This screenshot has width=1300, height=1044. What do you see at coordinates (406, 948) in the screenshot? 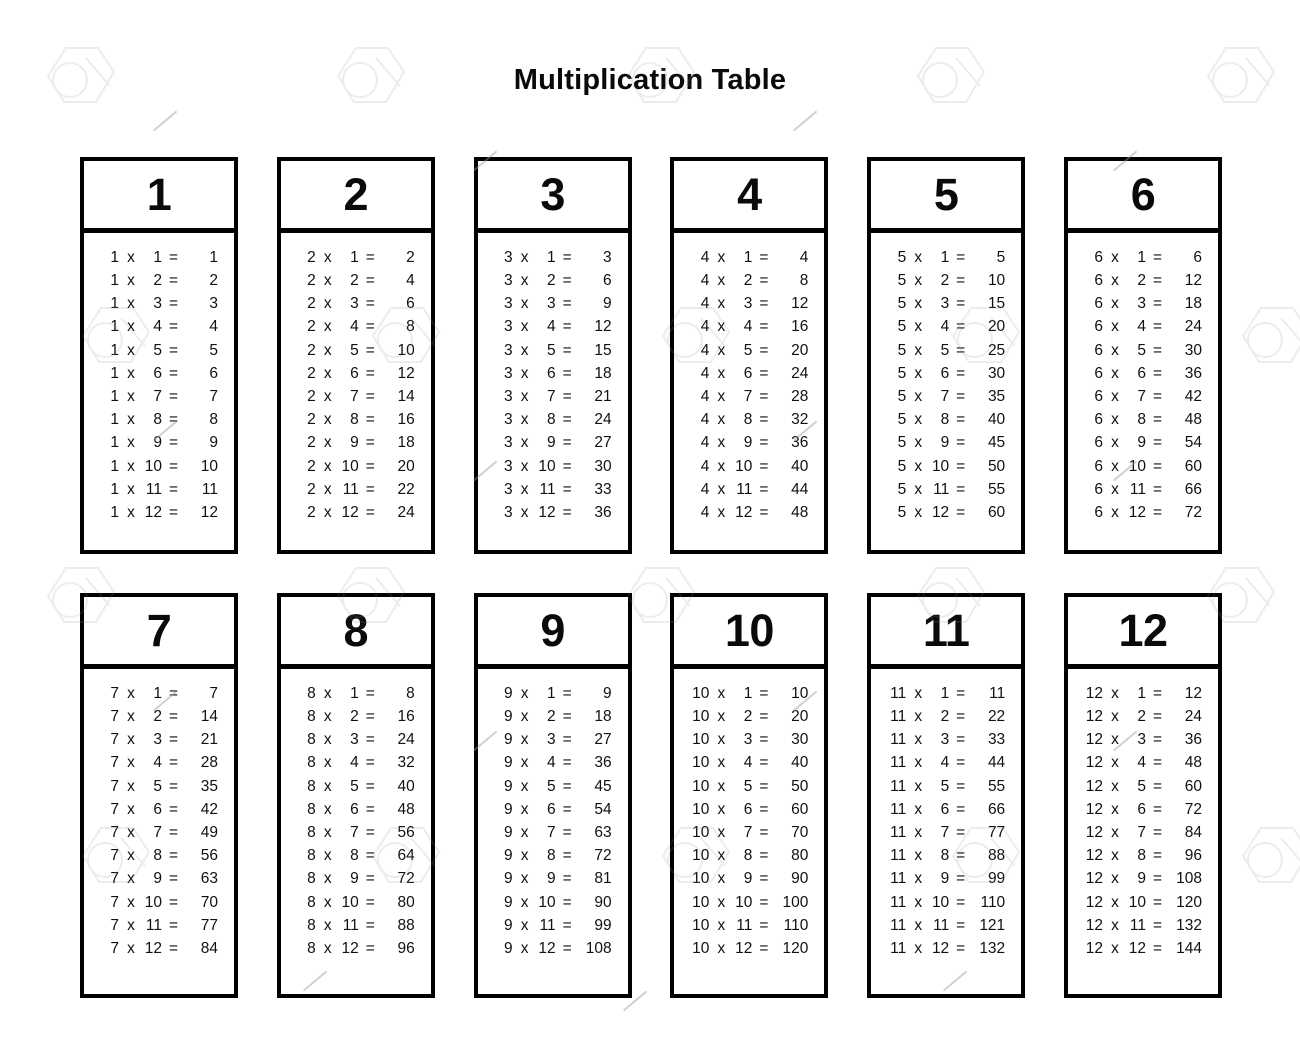
I see `product: 96` at bounding box center [406, 948].